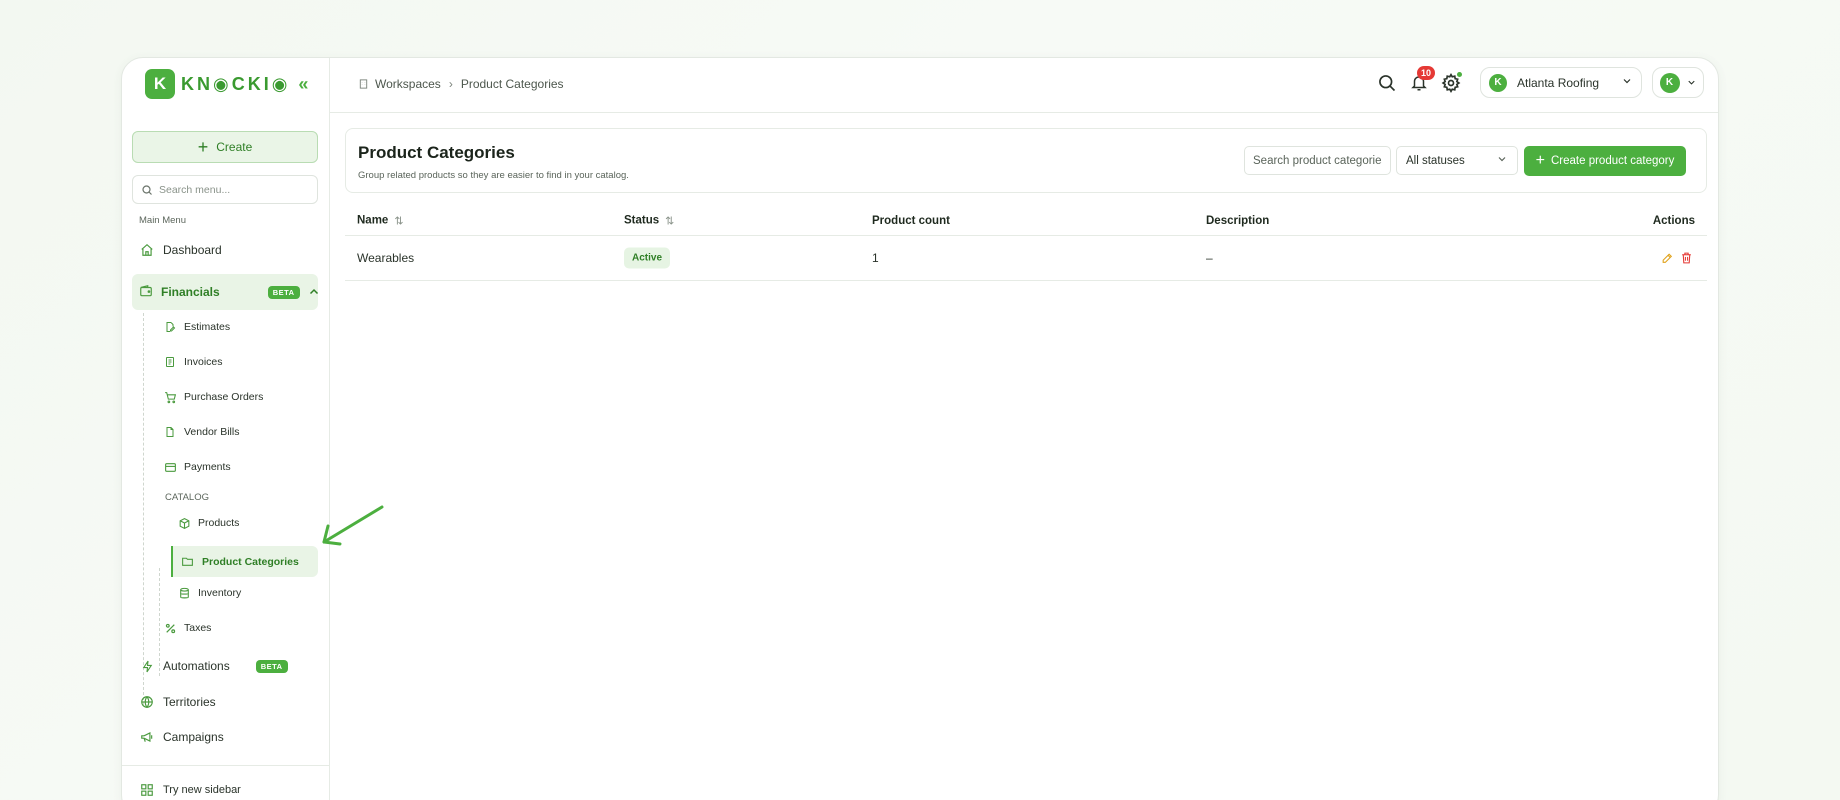 This screenshot has width=1840, height=800. I want to click on campaigns-label: Campaigns, so click(193, 737).